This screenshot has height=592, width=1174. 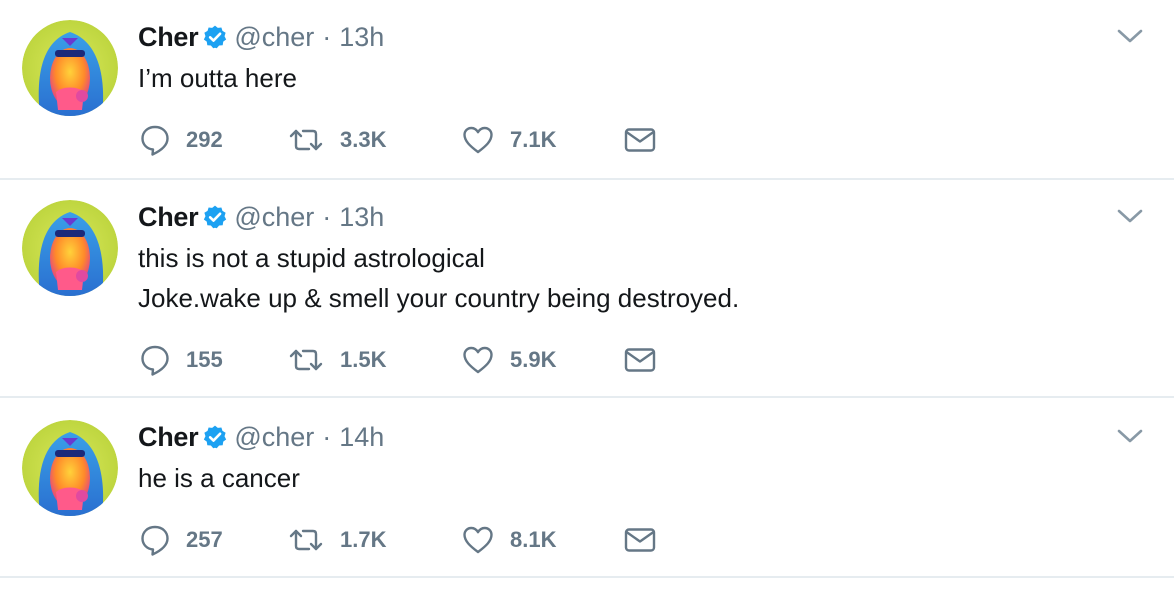 What do you see at coordinates (410, 540) in the screenshot?
I see `tweet-actions: 257 1.7K 8.1K` at bounding box center [410, 540].